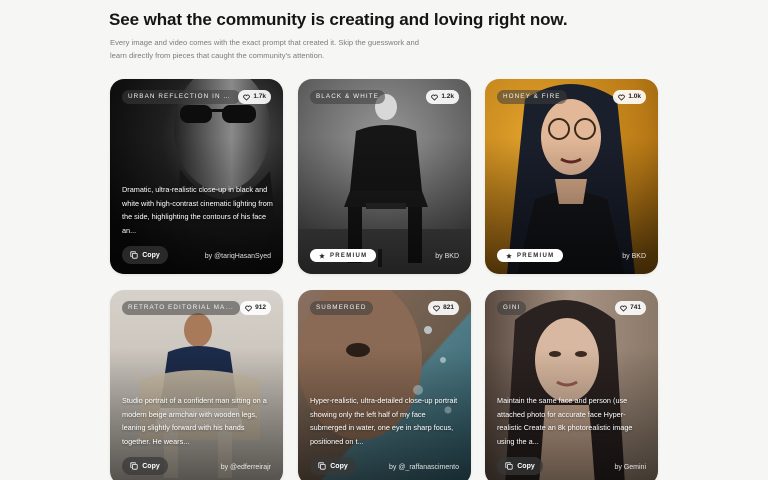 The image size is (768, 480). I want to click on likes-count: 821, so click(448, 307).